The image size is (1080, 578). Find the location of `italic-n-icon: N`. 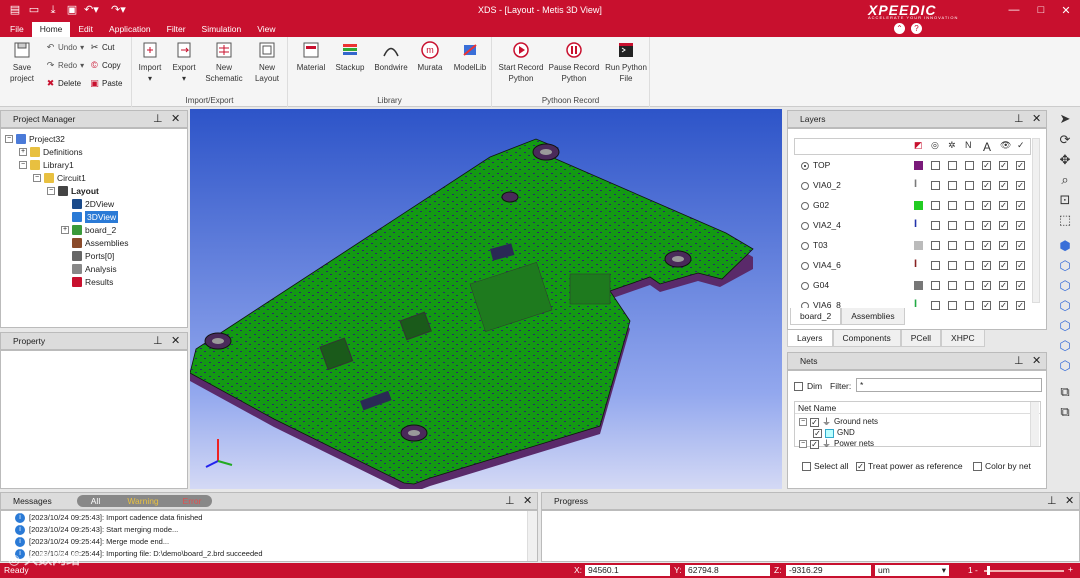

italic-n-icon: N is located at coordinates (968, 145).